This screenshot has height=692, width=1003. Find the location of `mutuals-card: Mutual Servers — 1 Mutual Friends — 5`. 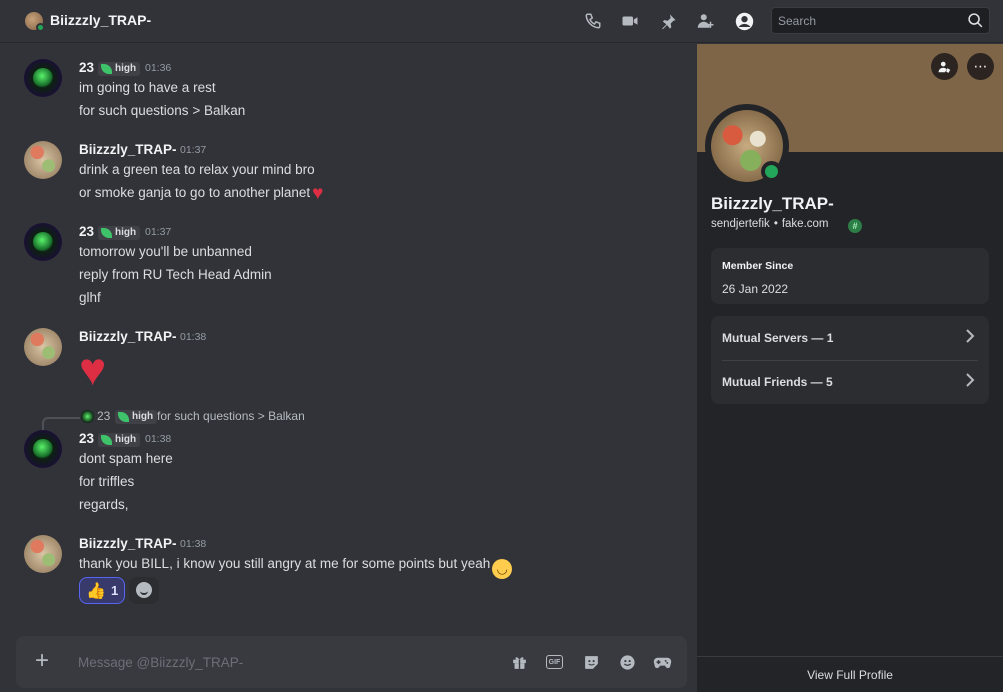

mutuals-card: Mutual Servers — 1 Mutual Friends — 5 is located at coordinates (850, 360).